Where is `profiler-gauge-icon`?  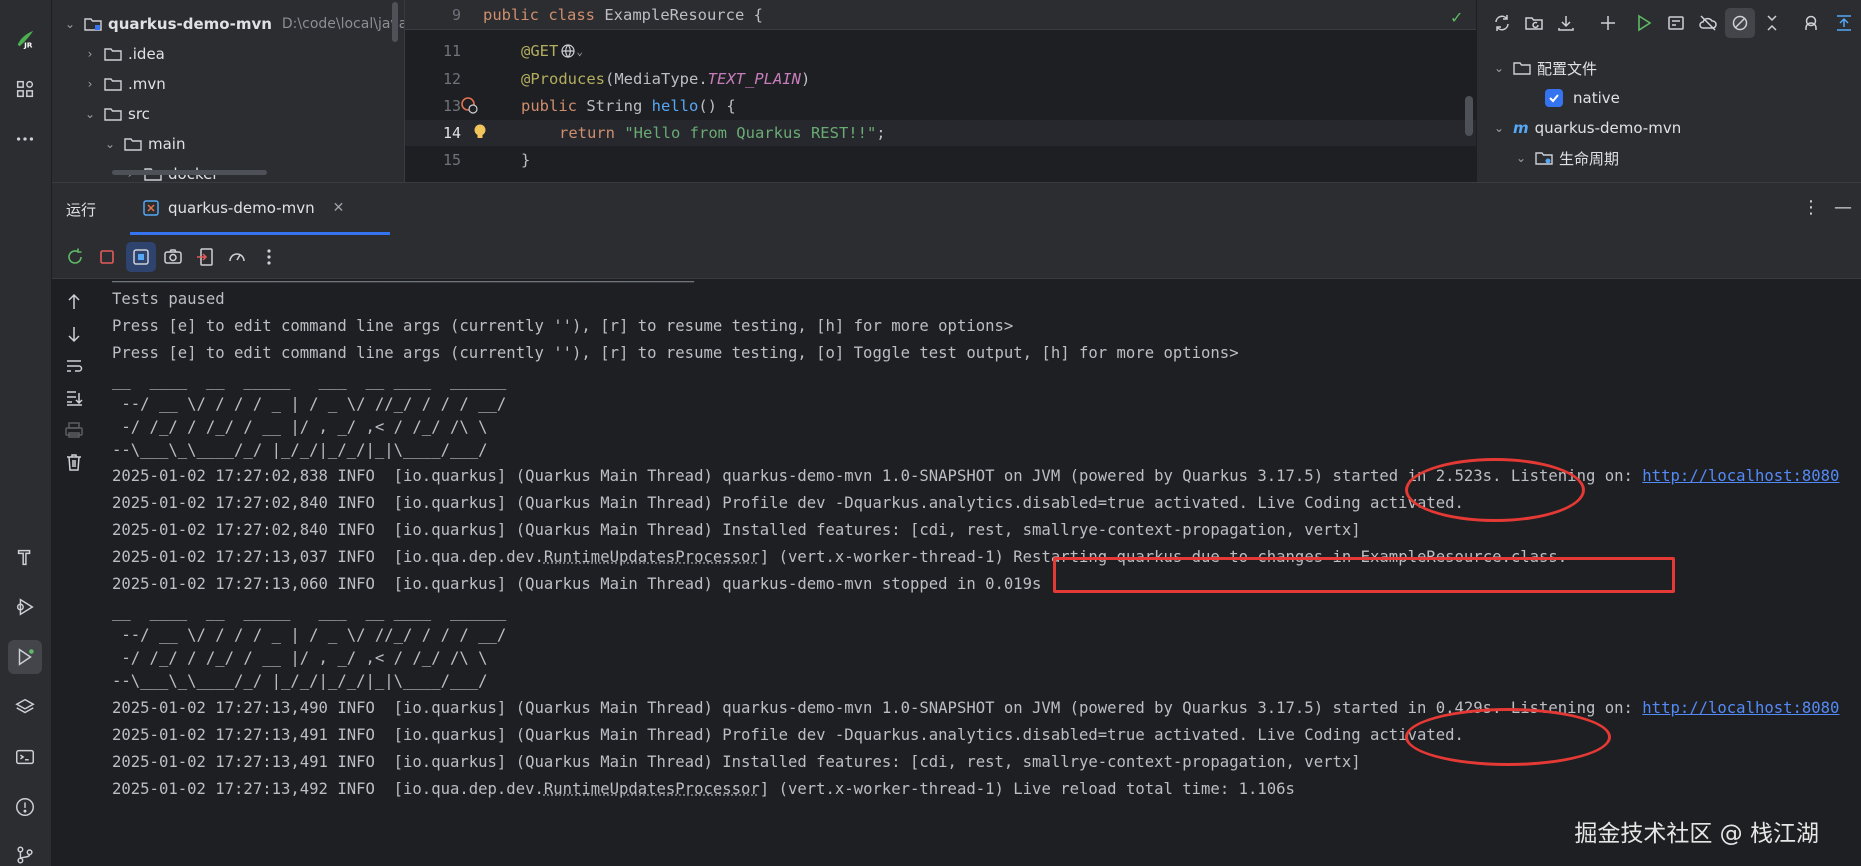 profiler-gauge-icon is located at coordinates (237, 257).